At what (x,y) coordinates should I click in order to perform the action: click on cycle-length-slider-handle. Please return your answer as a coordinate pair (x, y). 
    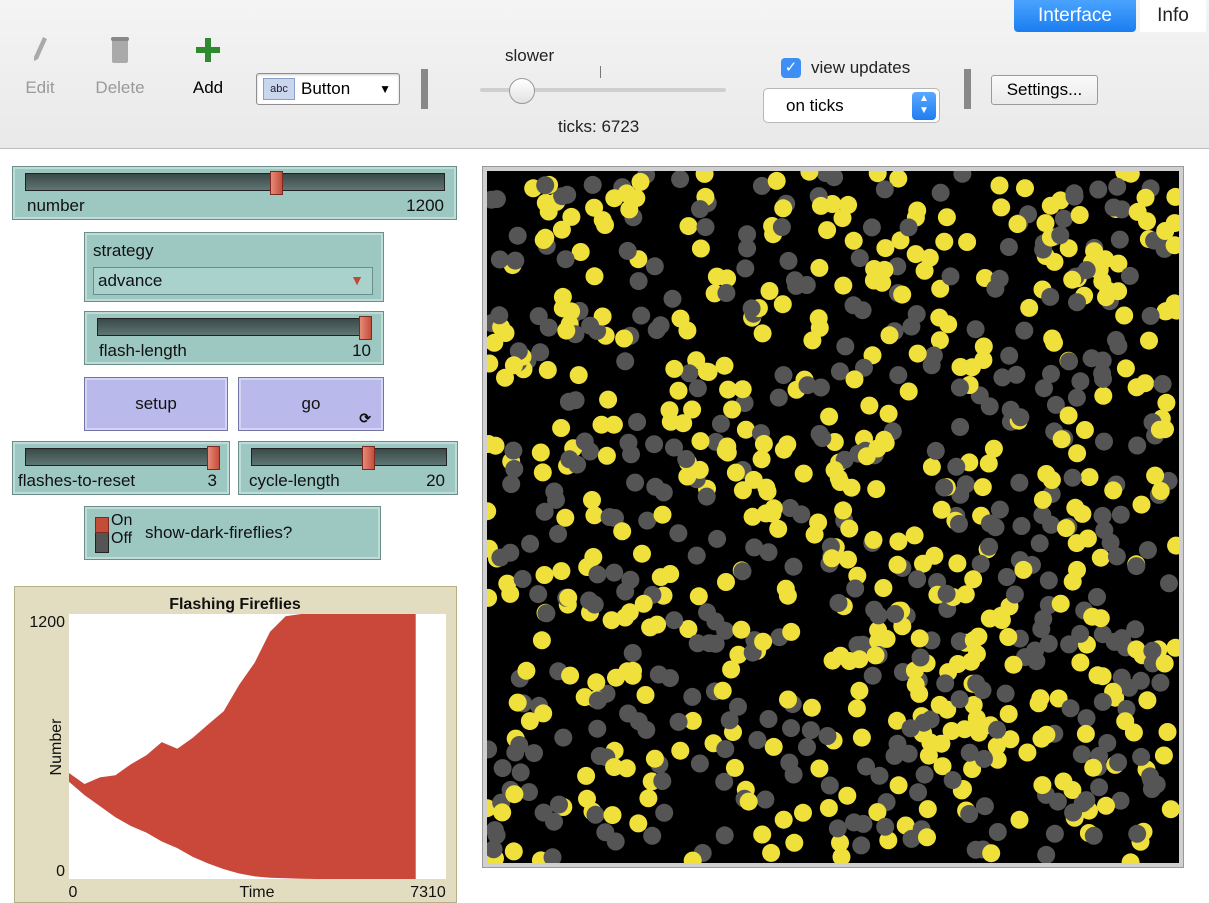
    Looking at the image, I should click on (368, 458).